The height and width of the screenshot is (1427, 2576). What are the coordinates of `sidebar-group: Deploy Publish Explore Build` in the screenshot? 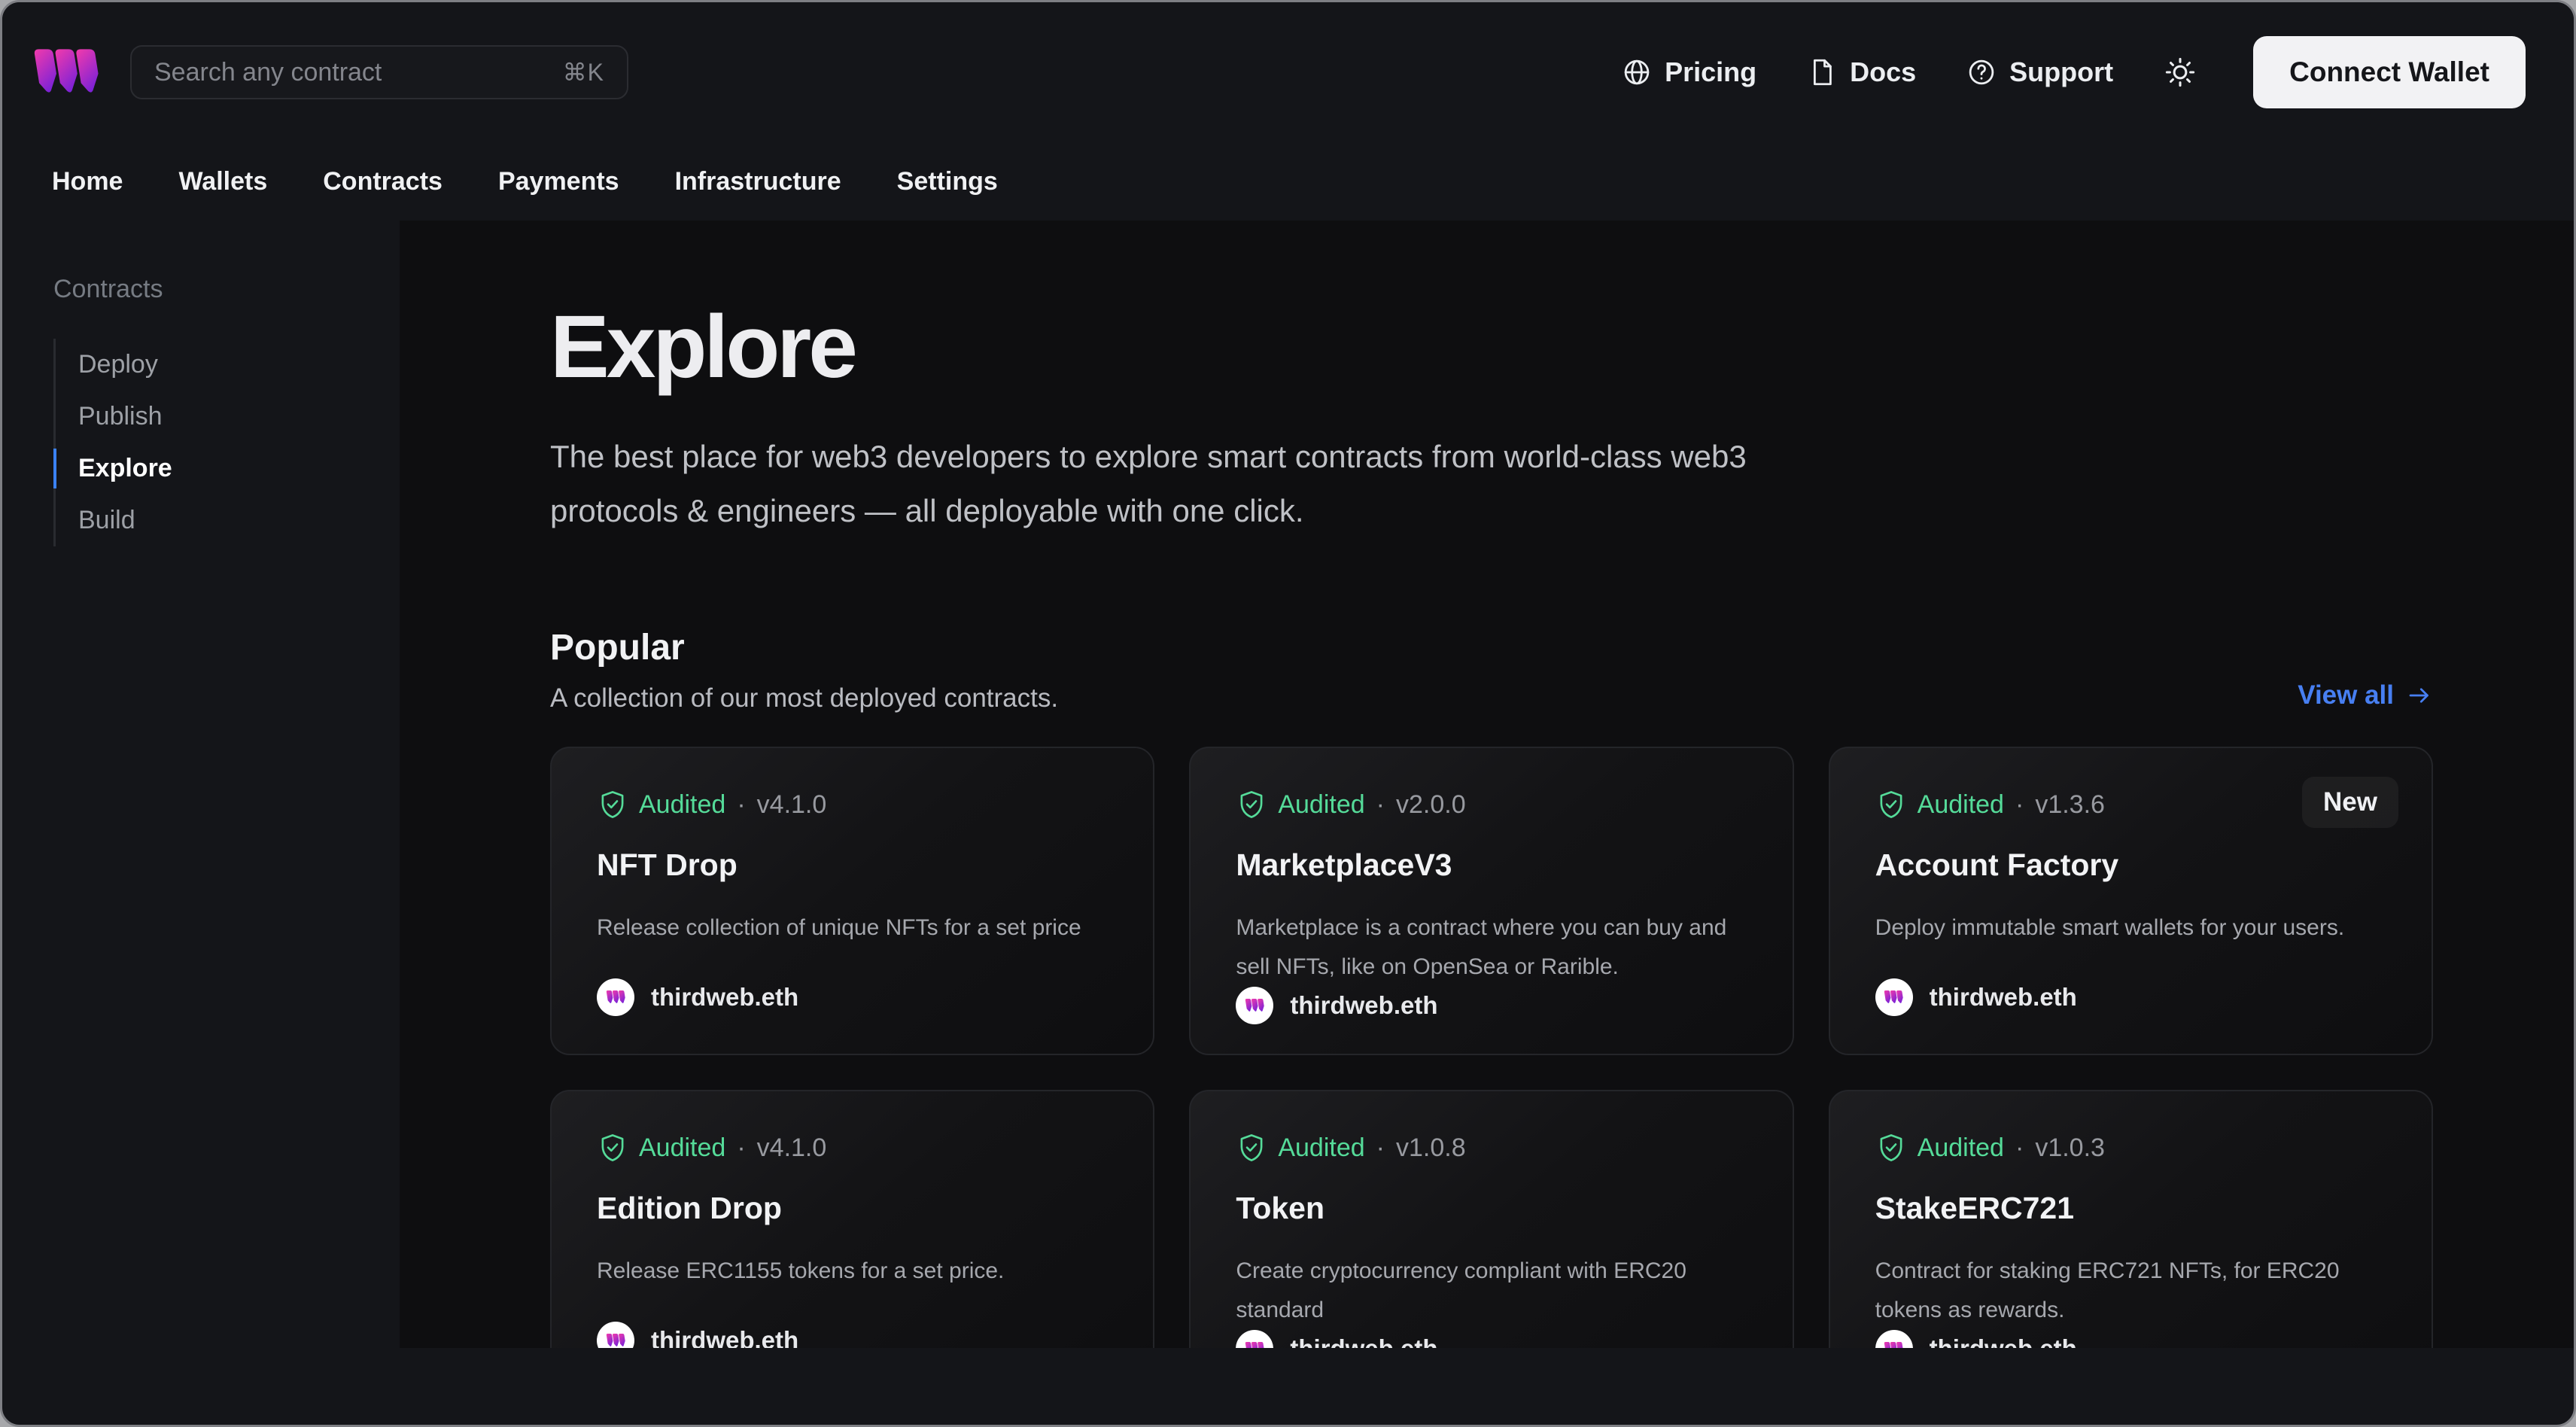 It's located at (211, 443).